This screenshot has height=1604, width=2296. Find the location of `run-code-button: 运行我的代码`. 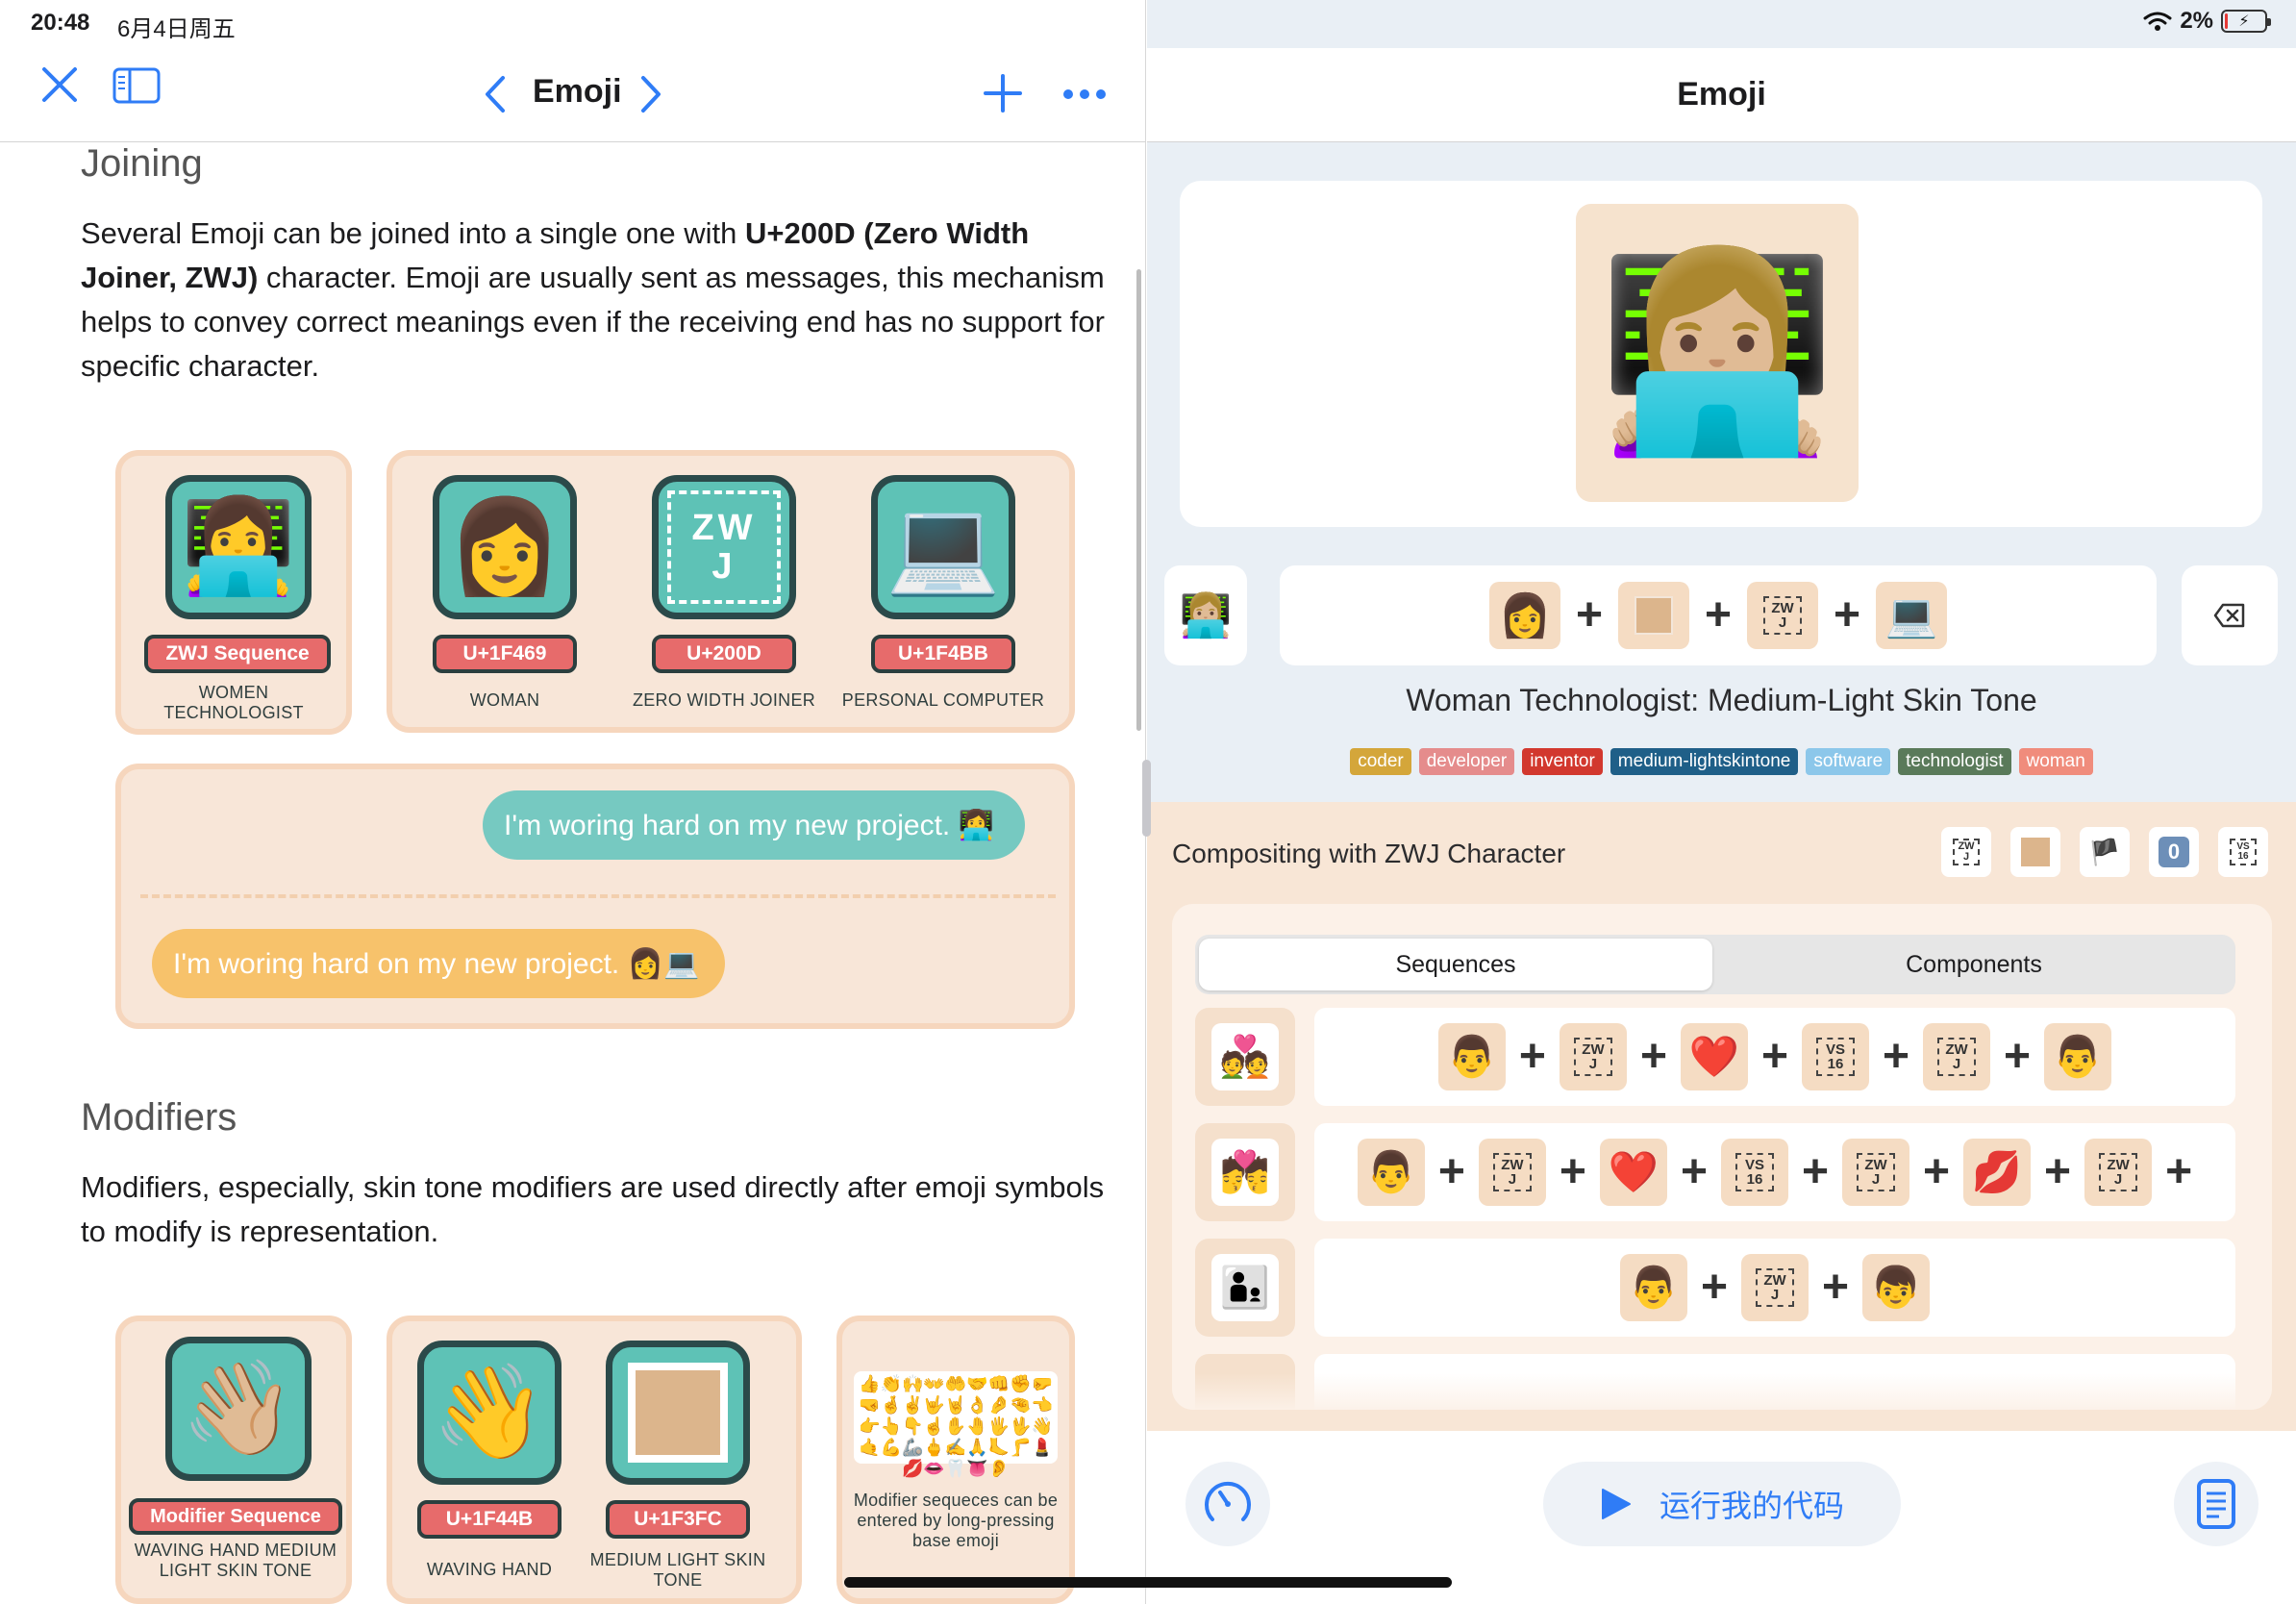

run-code-button: 运行我的代码 is located at coordinates (1722, 1504).